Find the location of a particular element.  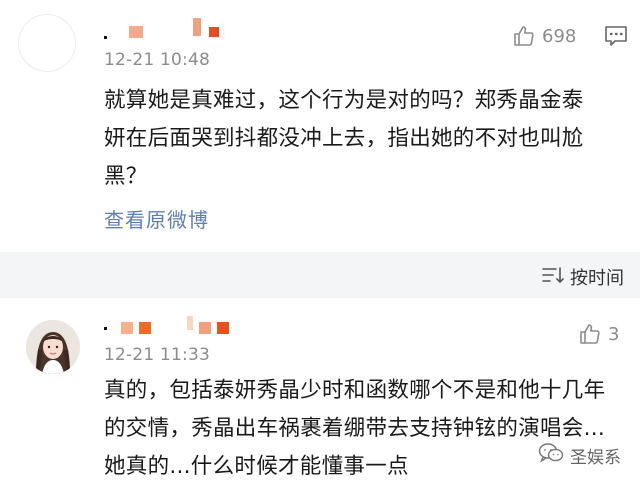

like-button: 698 is located at coordinates (544, 36).